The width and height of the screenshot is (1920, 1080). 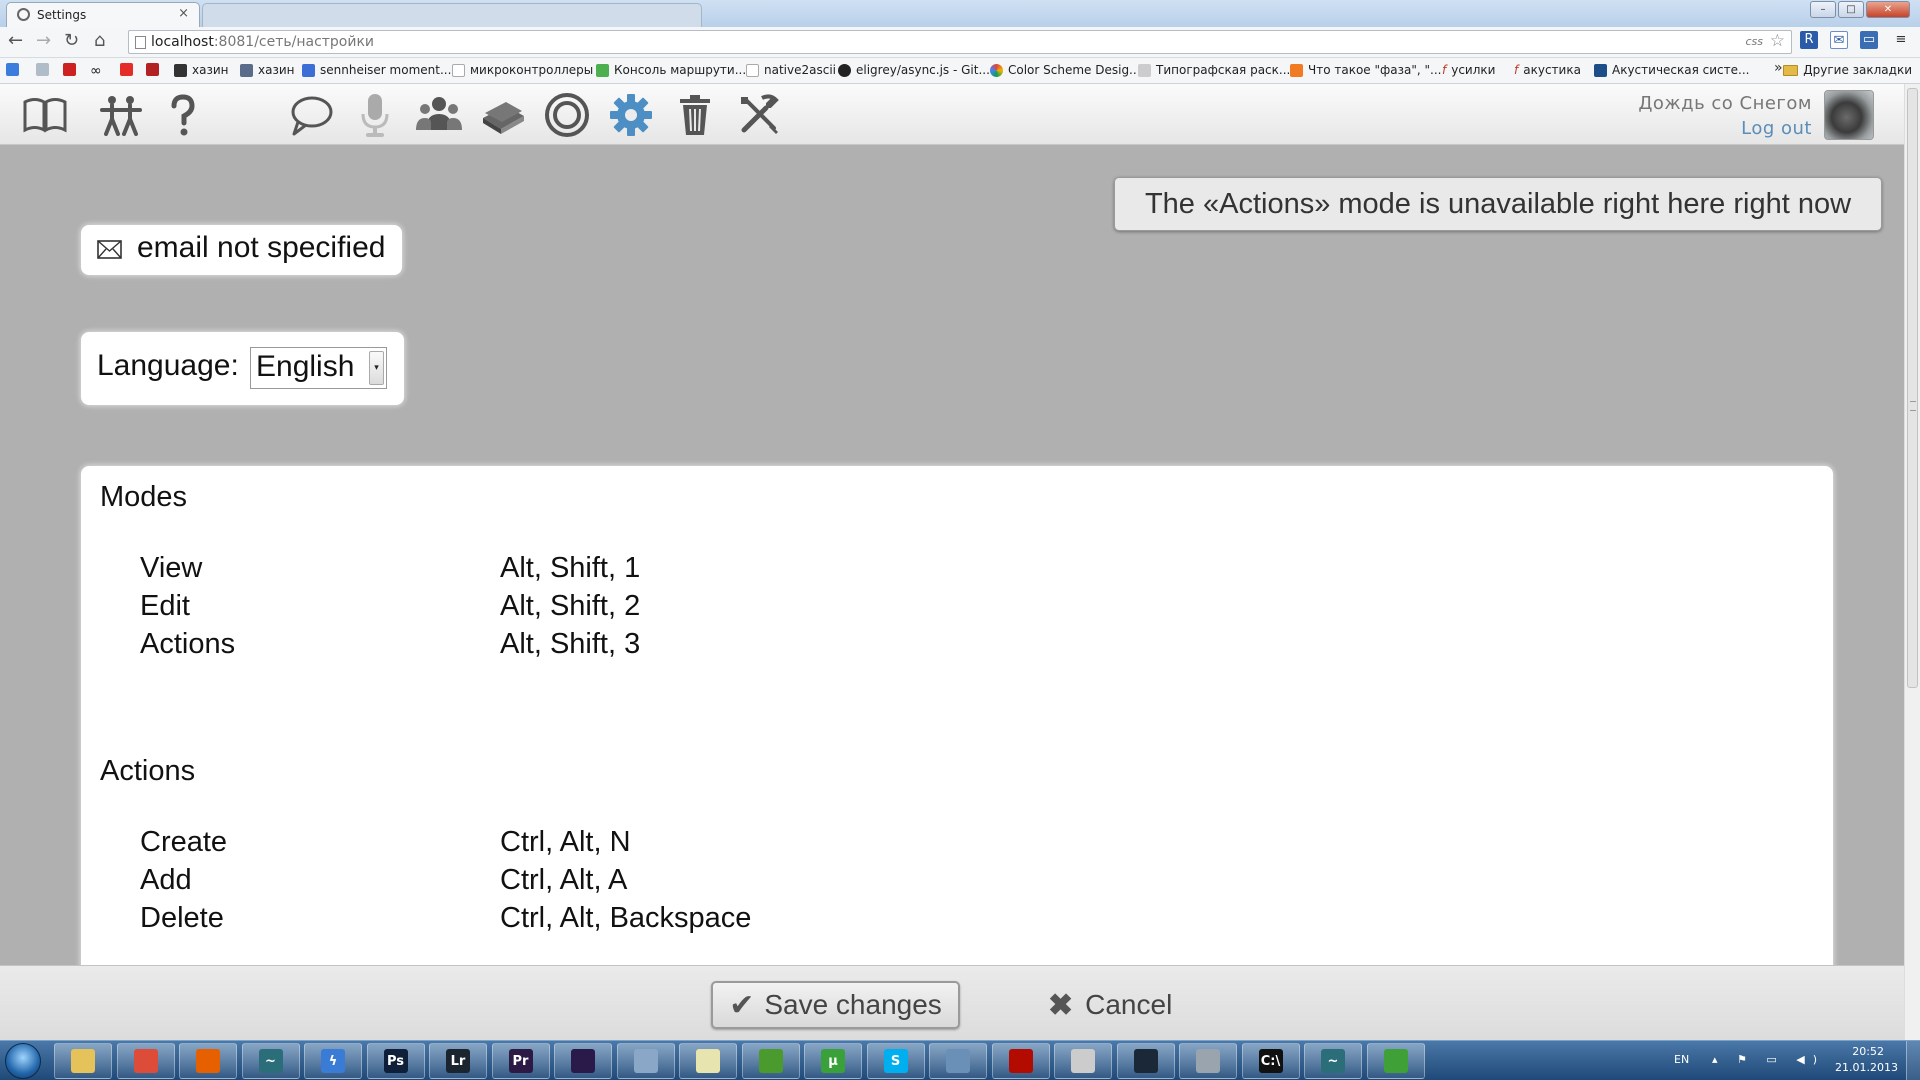 What do you see at coordinates (503, 115) in the screenshot?
I see `library-icon` at bounding box center [503, 115].